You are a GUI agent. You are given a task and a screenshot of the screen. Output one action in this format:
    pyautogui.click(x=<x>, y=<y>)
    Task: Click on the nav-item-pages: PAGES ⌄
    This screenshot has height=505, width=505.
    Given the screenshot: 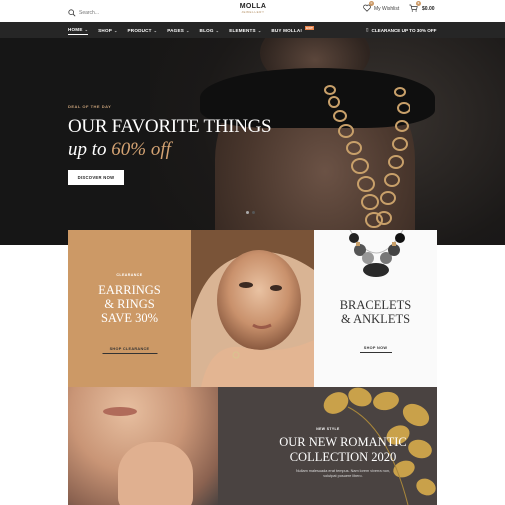 What is the action you would take?
    pyautogui.click(x=178, y=30)
    